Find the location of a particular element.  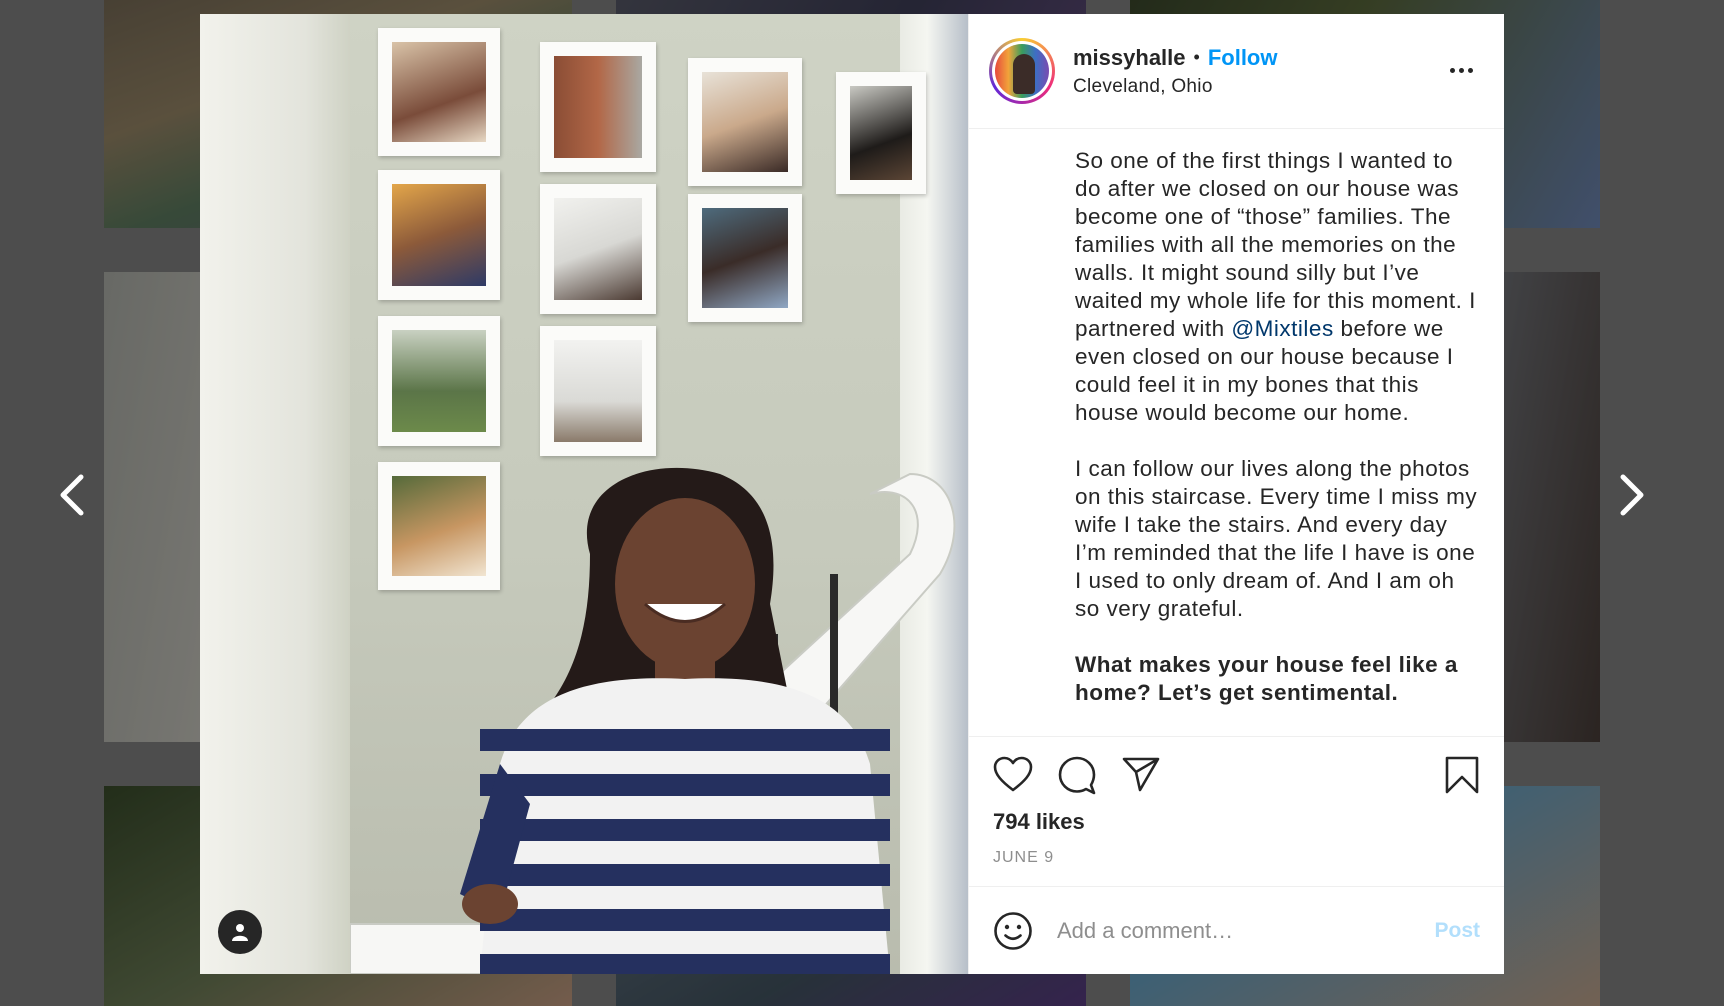

save-button is located at coordinates (1458, 775).